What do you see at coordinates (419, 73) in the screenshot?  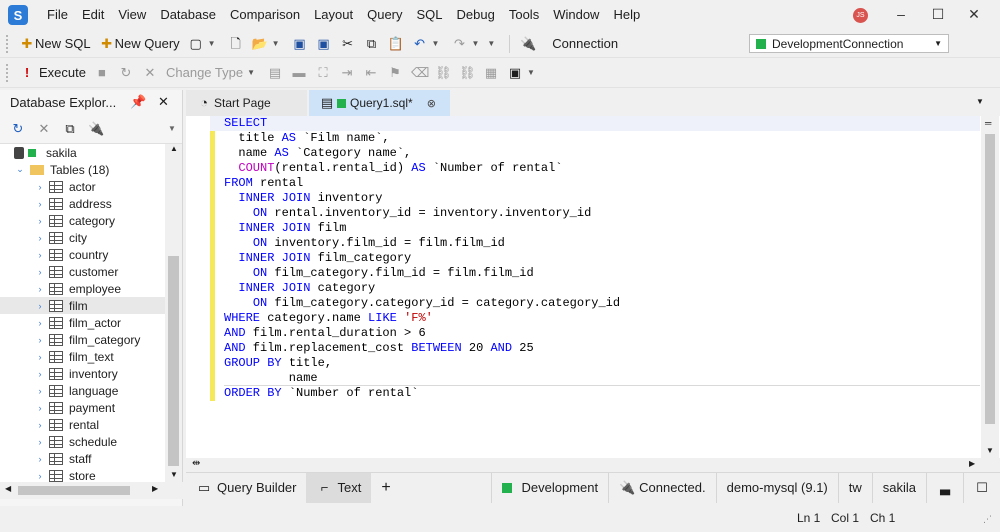 I see `clear-button: ⌫` at bounding box center [419, 73].